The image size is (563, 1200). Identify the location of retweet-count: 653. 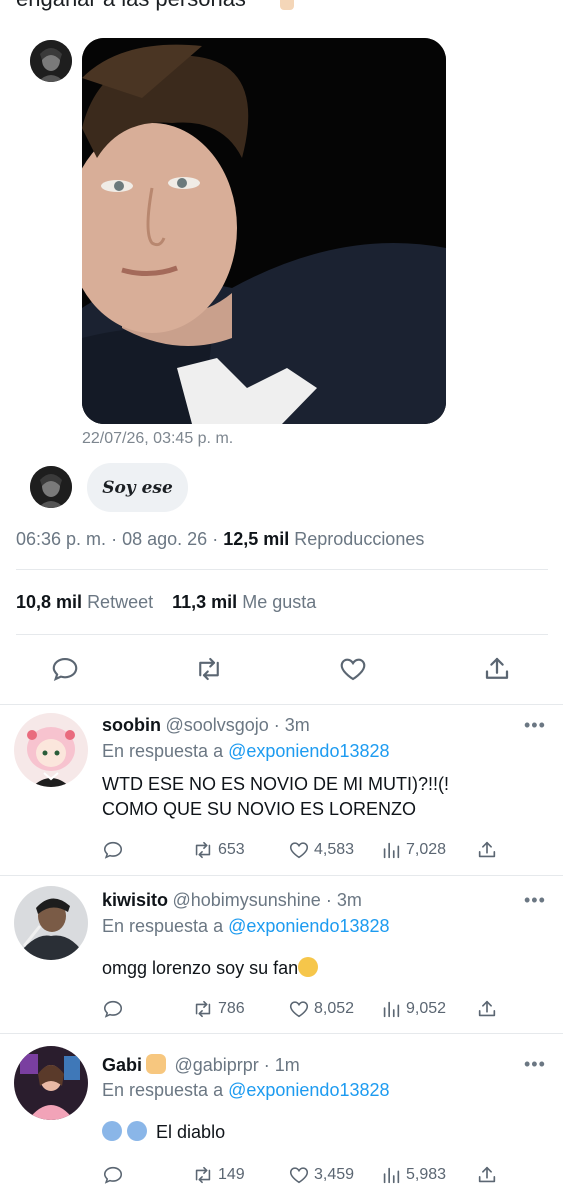
(231, 849).